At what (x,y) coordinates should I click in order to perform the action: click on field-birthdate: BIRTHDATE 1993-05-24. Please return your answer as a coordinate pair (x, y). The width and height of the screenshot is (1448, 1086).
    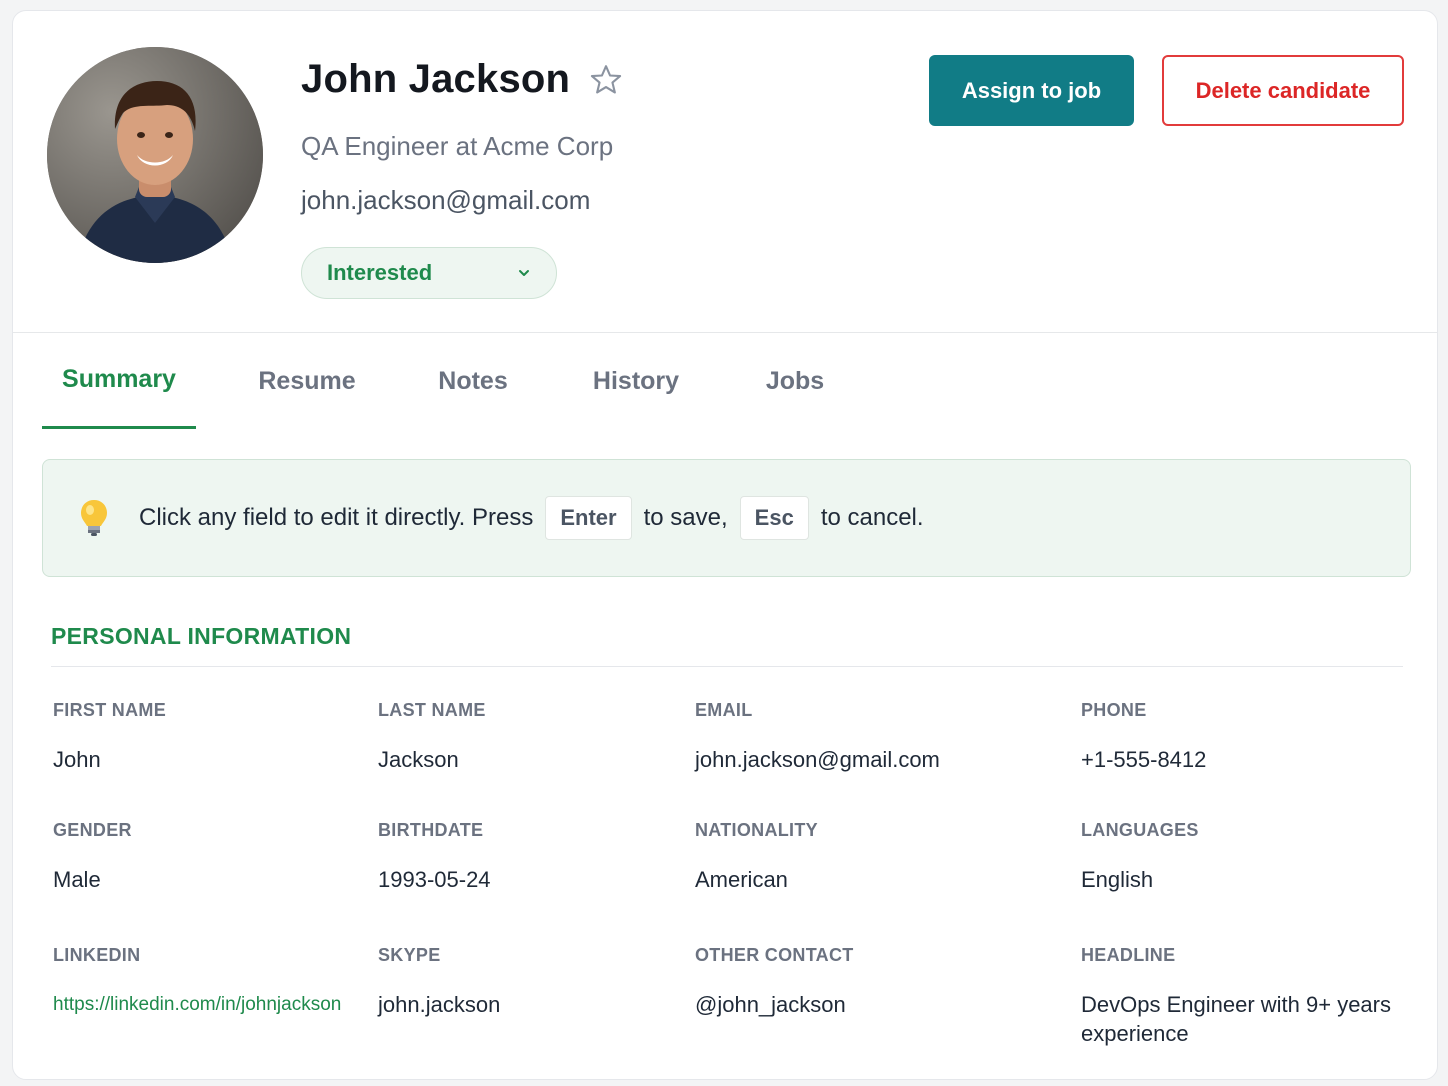
    Looking at the image, I should click on (434, 857).